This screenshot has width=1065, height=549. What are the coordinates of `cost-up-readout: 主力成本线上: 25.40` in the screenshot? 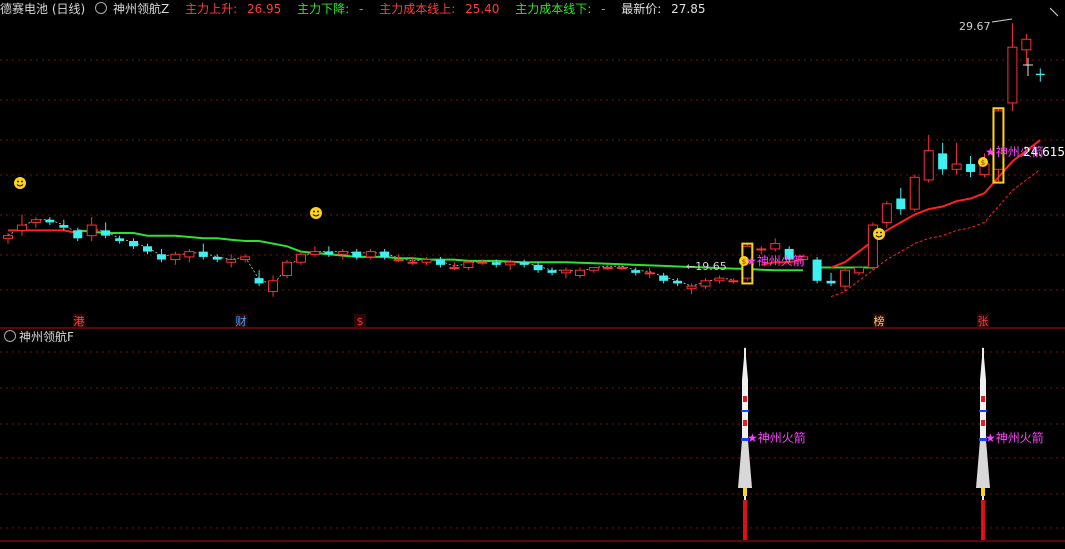 It's located at (439, 9).